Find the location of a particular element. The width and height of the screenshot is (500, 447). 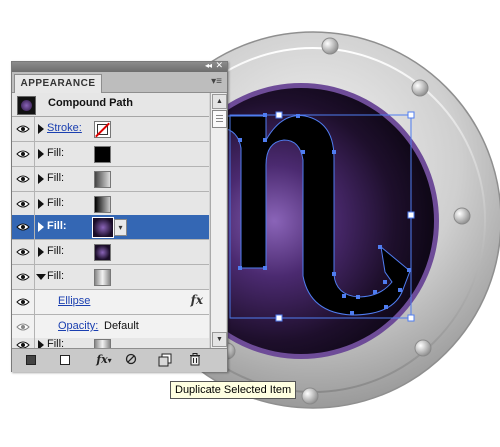

close-panel-icon: ✕ is located at coordinates (219, 65).